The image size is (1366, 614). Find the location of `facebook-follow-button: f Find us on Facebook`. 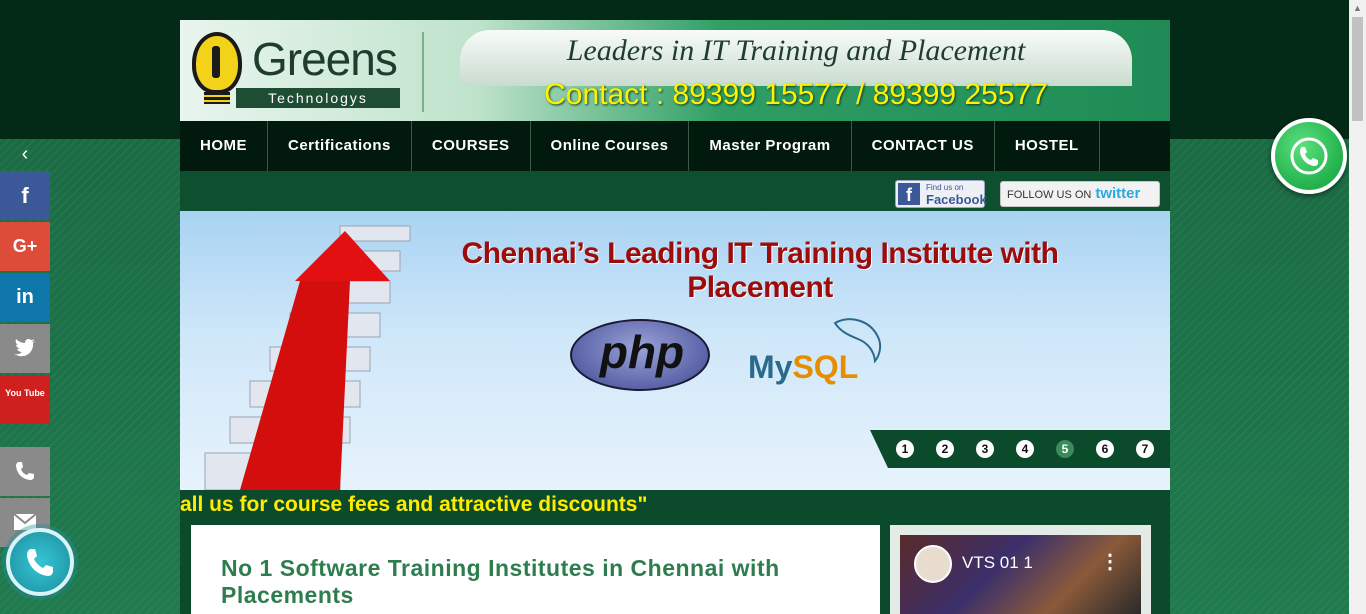

facebook-follow-button: f Find us on Facebook is located at coordinates (941, 194).